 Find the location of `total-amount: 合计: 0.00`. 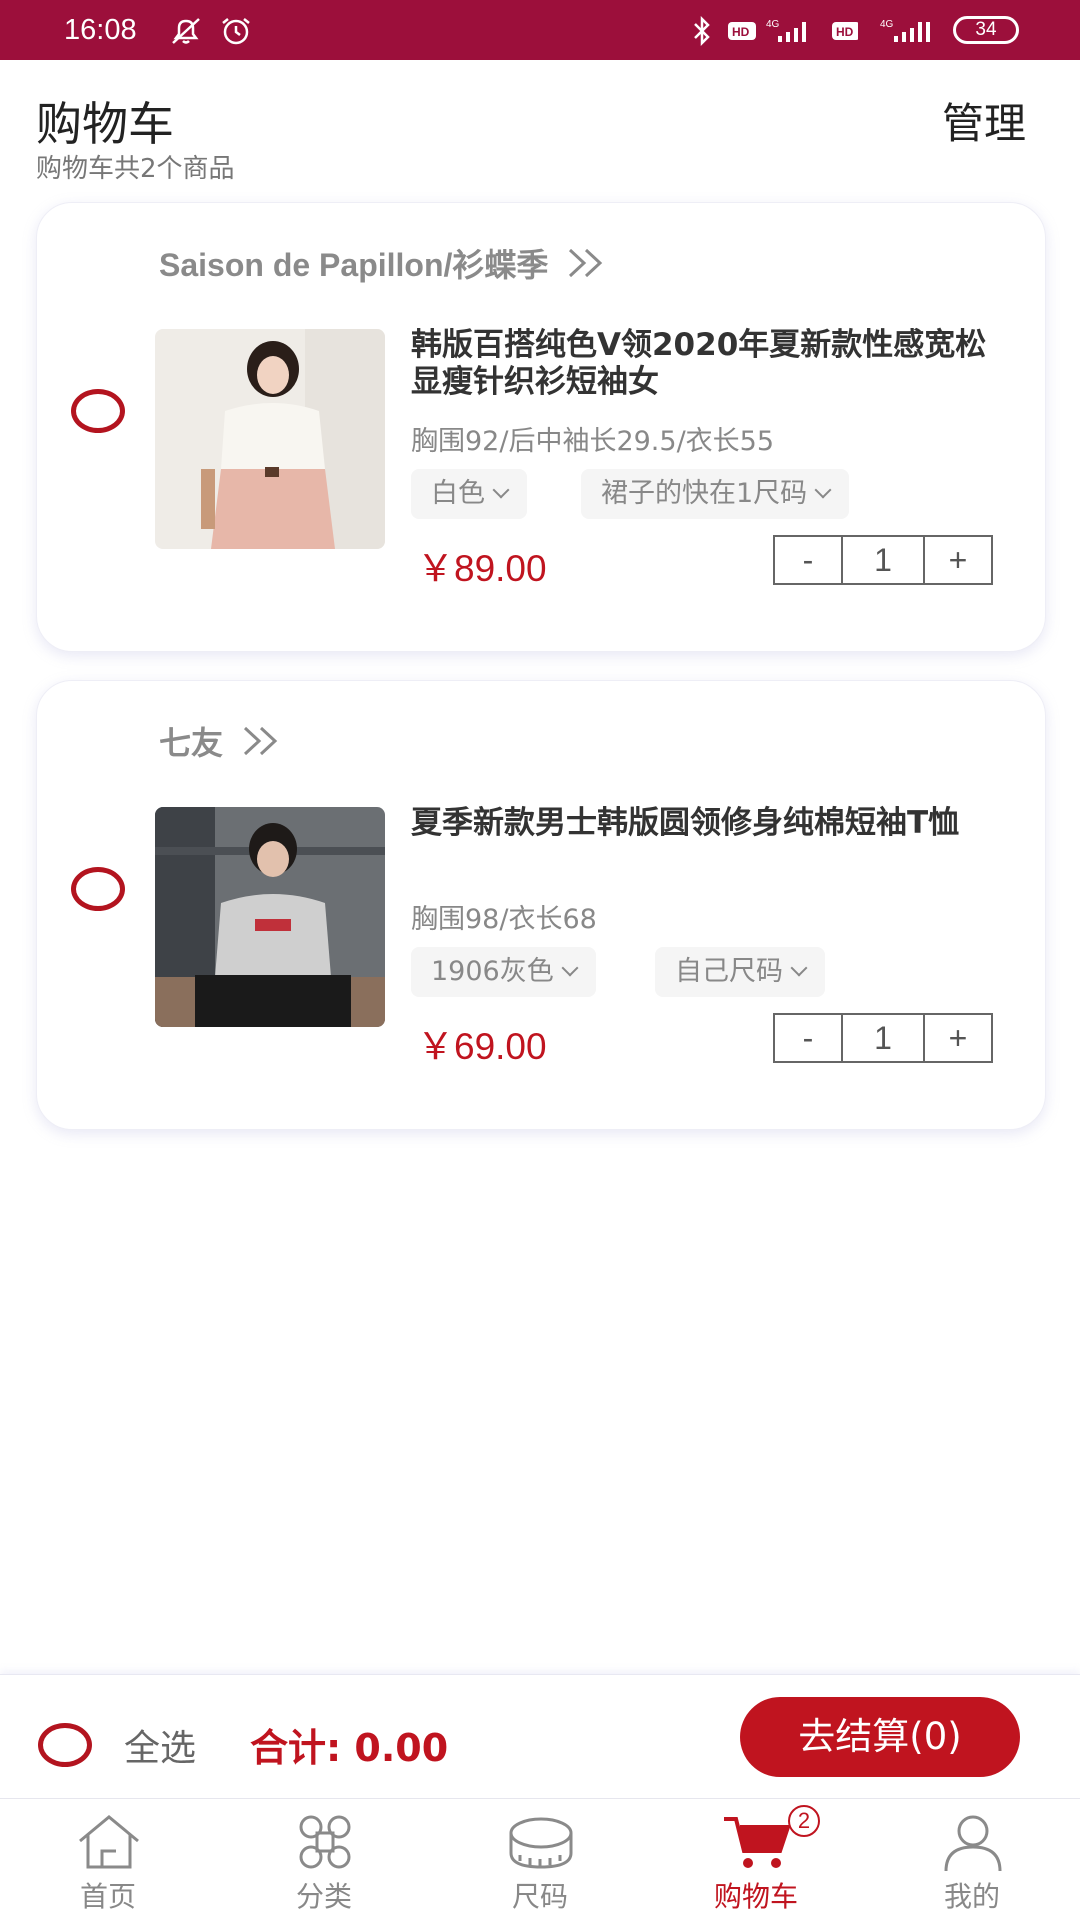

total-amount: 合计: 0.00 is located at coordinates (349, 1748).